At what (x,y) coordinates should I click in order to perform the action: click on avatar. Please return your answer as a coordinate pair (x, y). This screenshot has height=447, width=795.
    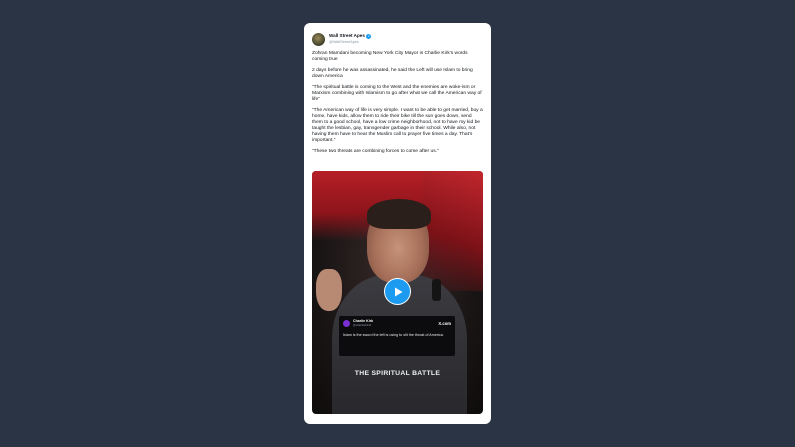
    Looking at the image, I should click on (318, 39).